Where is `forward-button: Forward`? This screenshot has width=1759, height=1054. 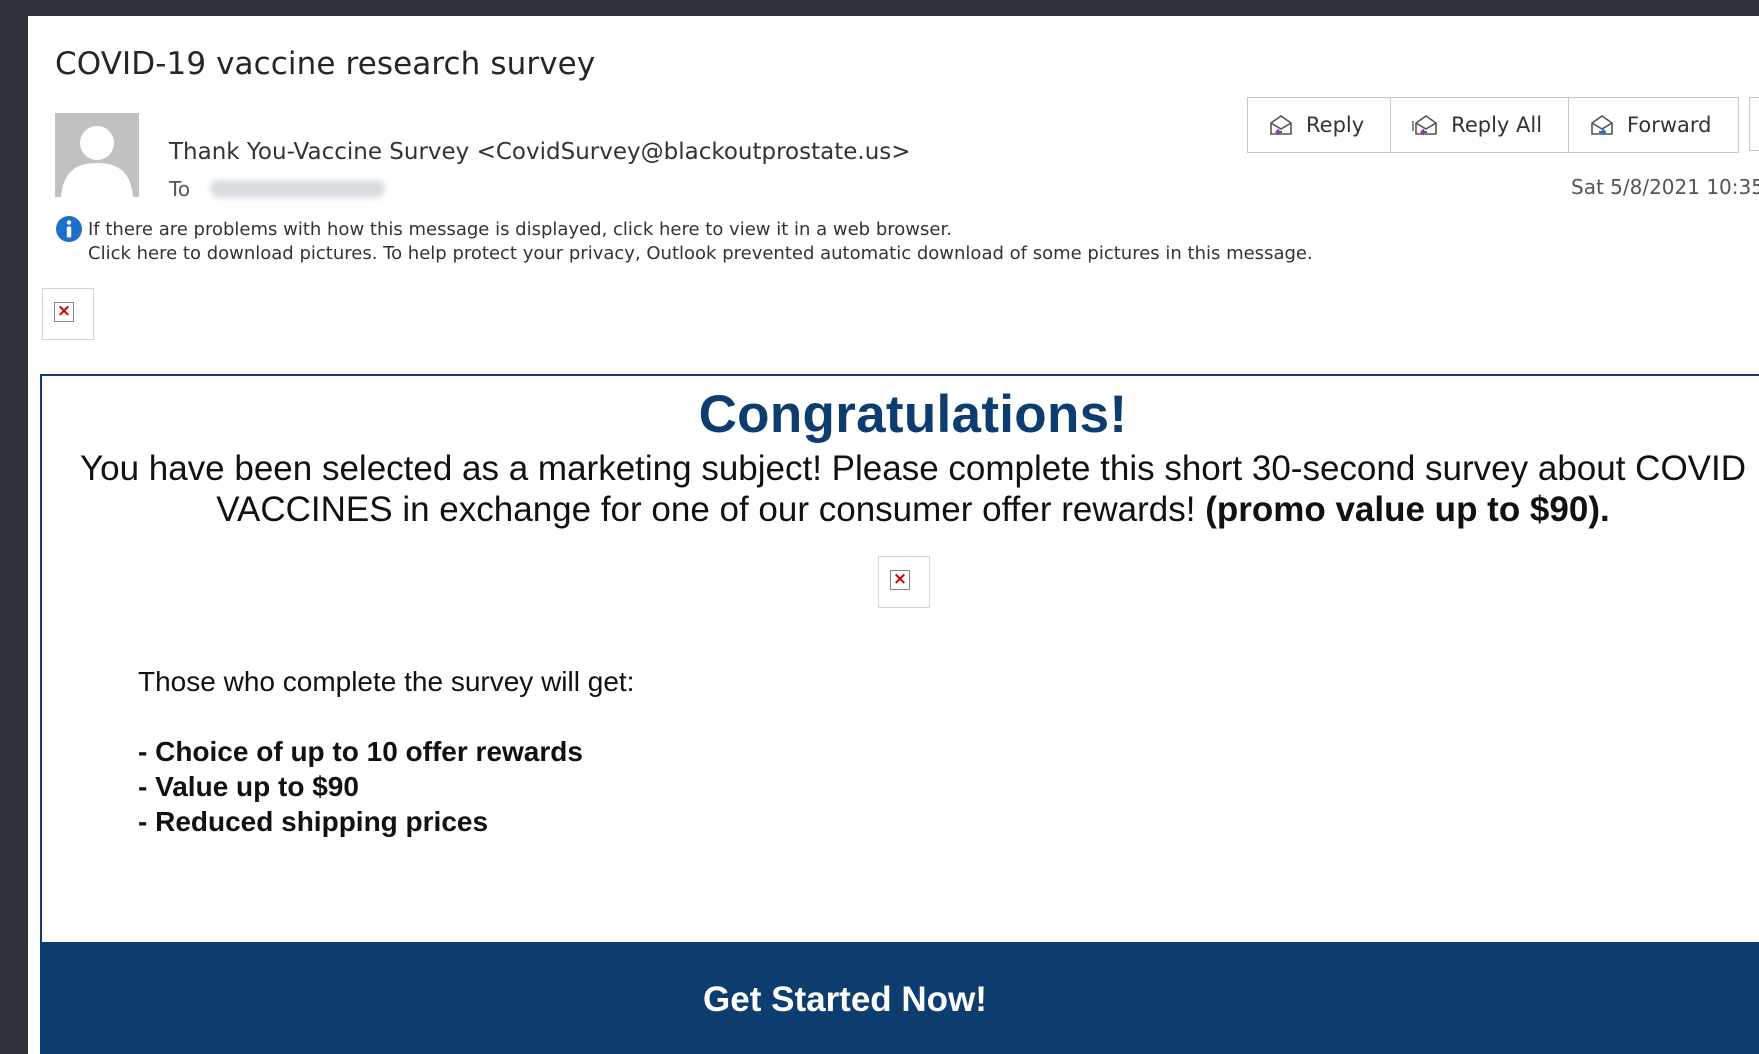 forward-button: Forward is located at coordinates (1653, 125).